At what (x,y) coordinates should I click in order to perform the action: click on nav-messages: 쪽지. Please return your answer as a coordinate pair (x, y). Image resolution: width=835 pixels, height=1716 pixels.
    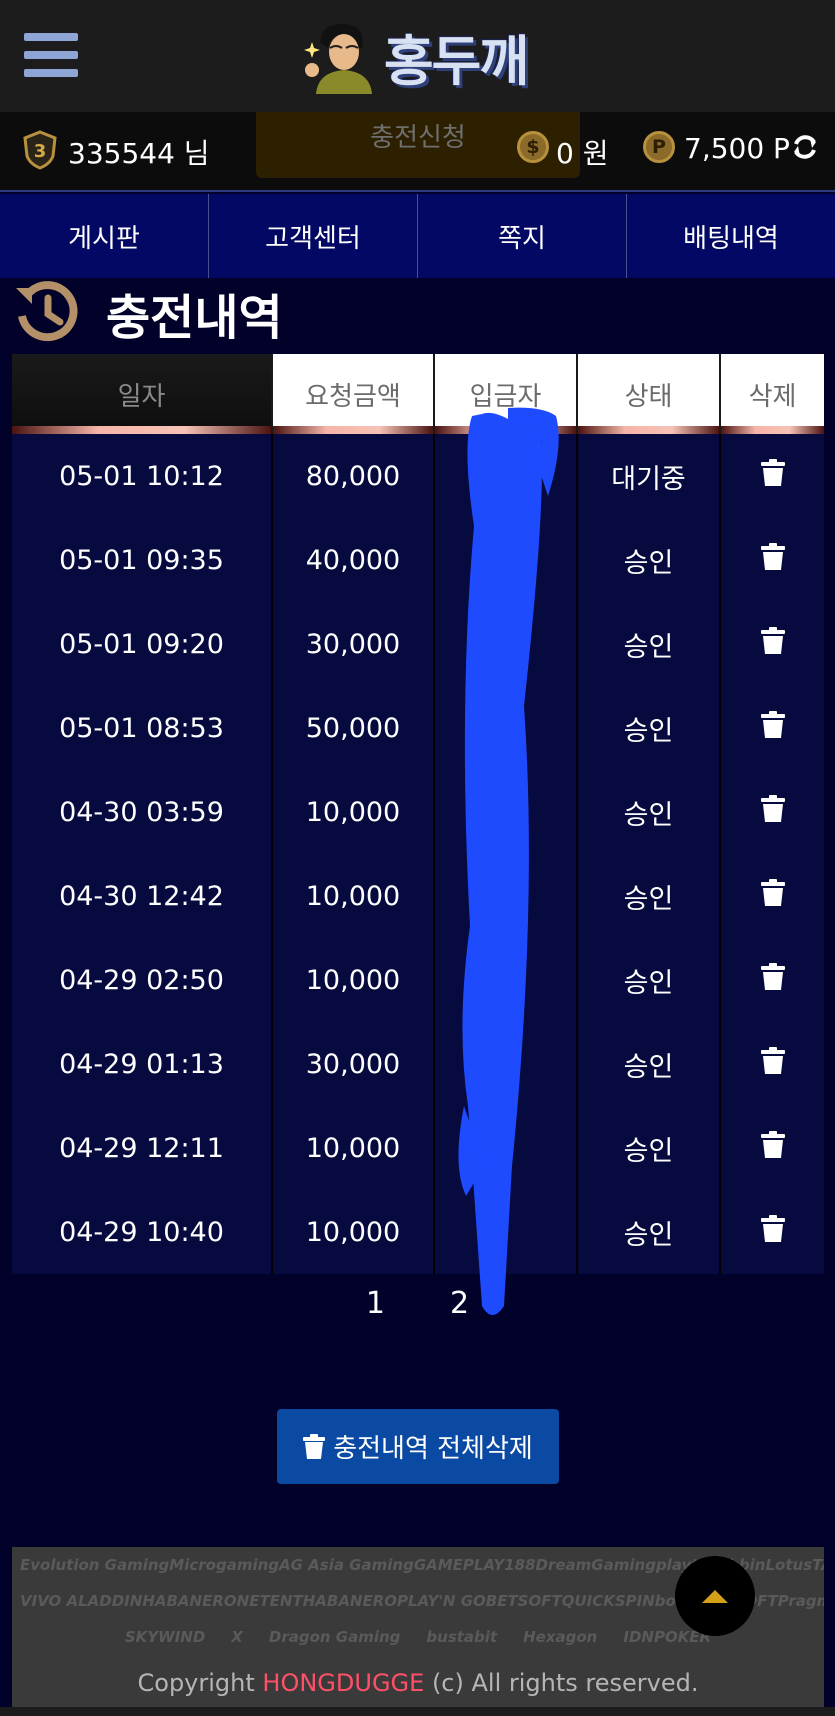
    Looking at the image, I should click on (522, 236).